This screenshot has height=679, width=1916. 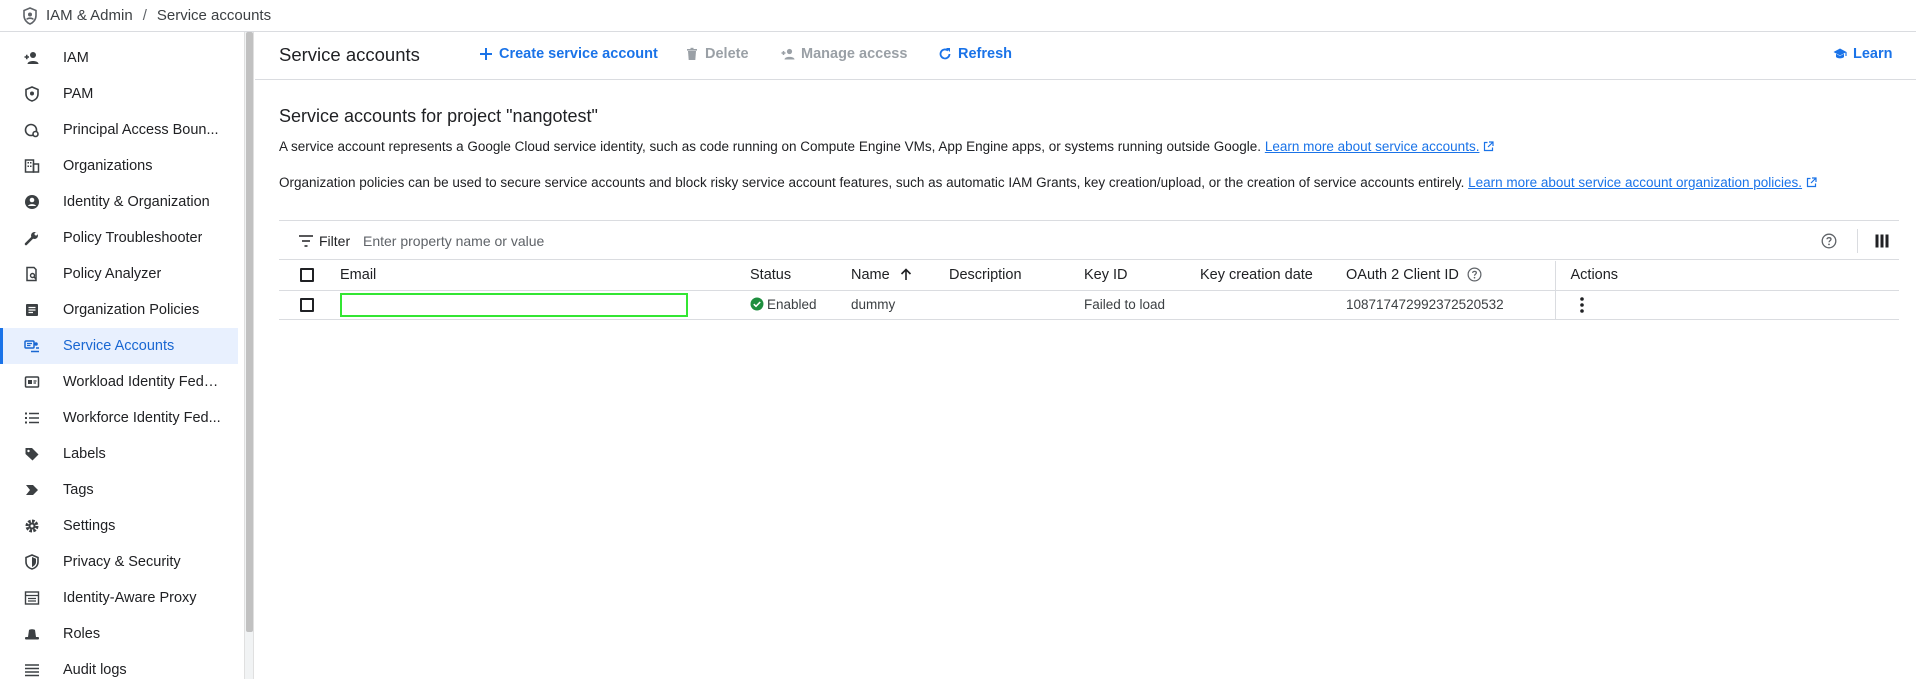 I want to click on sidebar-item-policy-analyzer: Policy Analyzer, so click(x=119, y=274).